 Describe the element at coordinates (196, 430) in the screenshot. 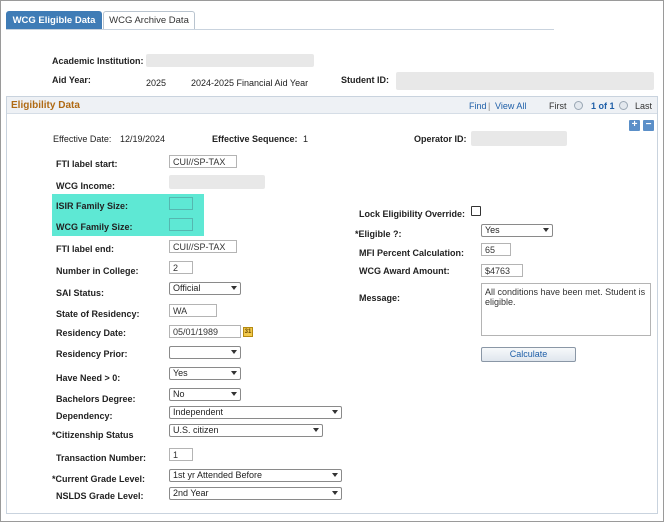

I see `citizenship-status-value: U.S. citizen` at that location.